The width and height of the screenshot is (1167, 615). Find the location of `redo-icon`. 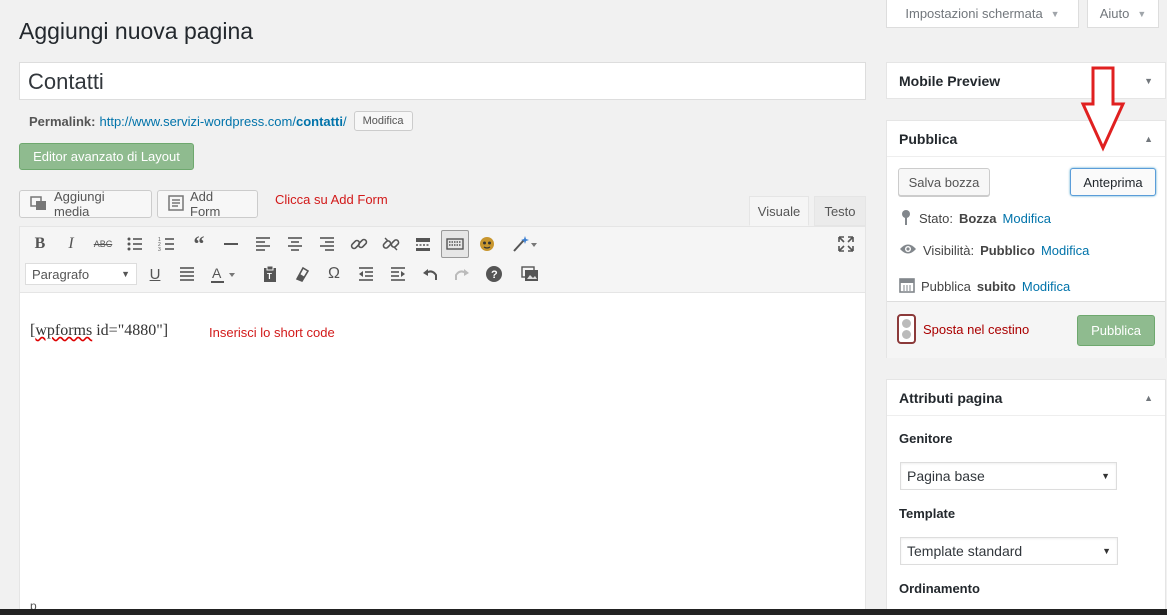

redo-icon is located at coordinates (462, 274).